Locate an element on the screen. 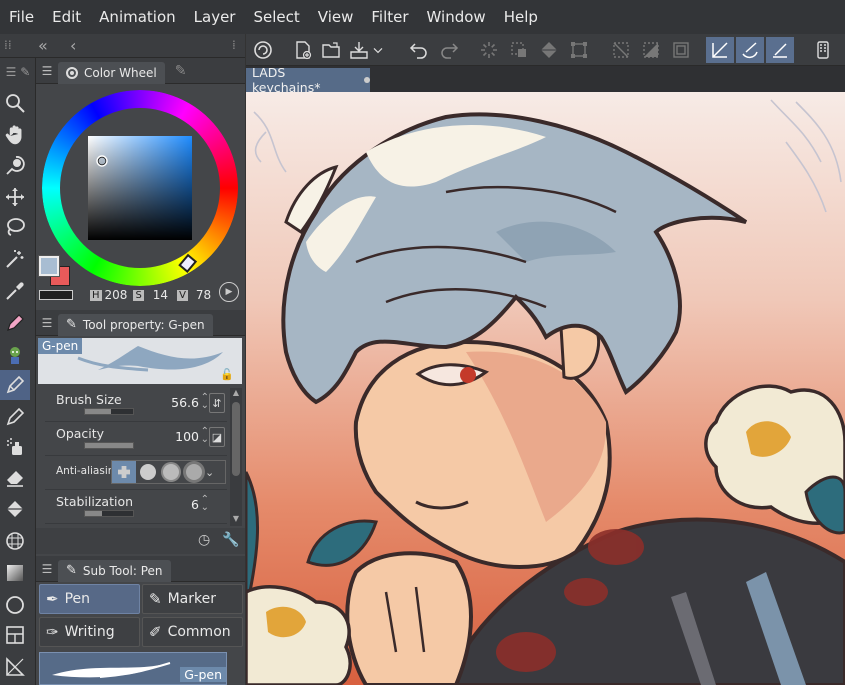  anti-aliasing-options: ⌄ is located at coordinates (168, 472).